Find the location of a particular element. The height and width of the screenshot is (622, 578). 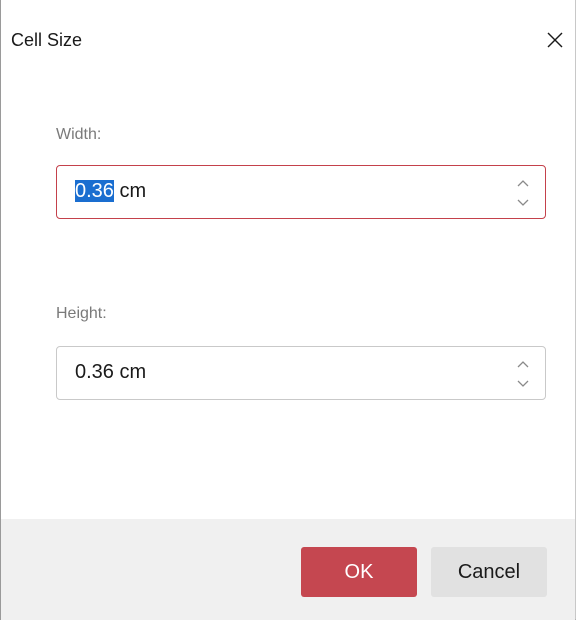

height-value: 0.36 cm is located at coordinates (110, 372).